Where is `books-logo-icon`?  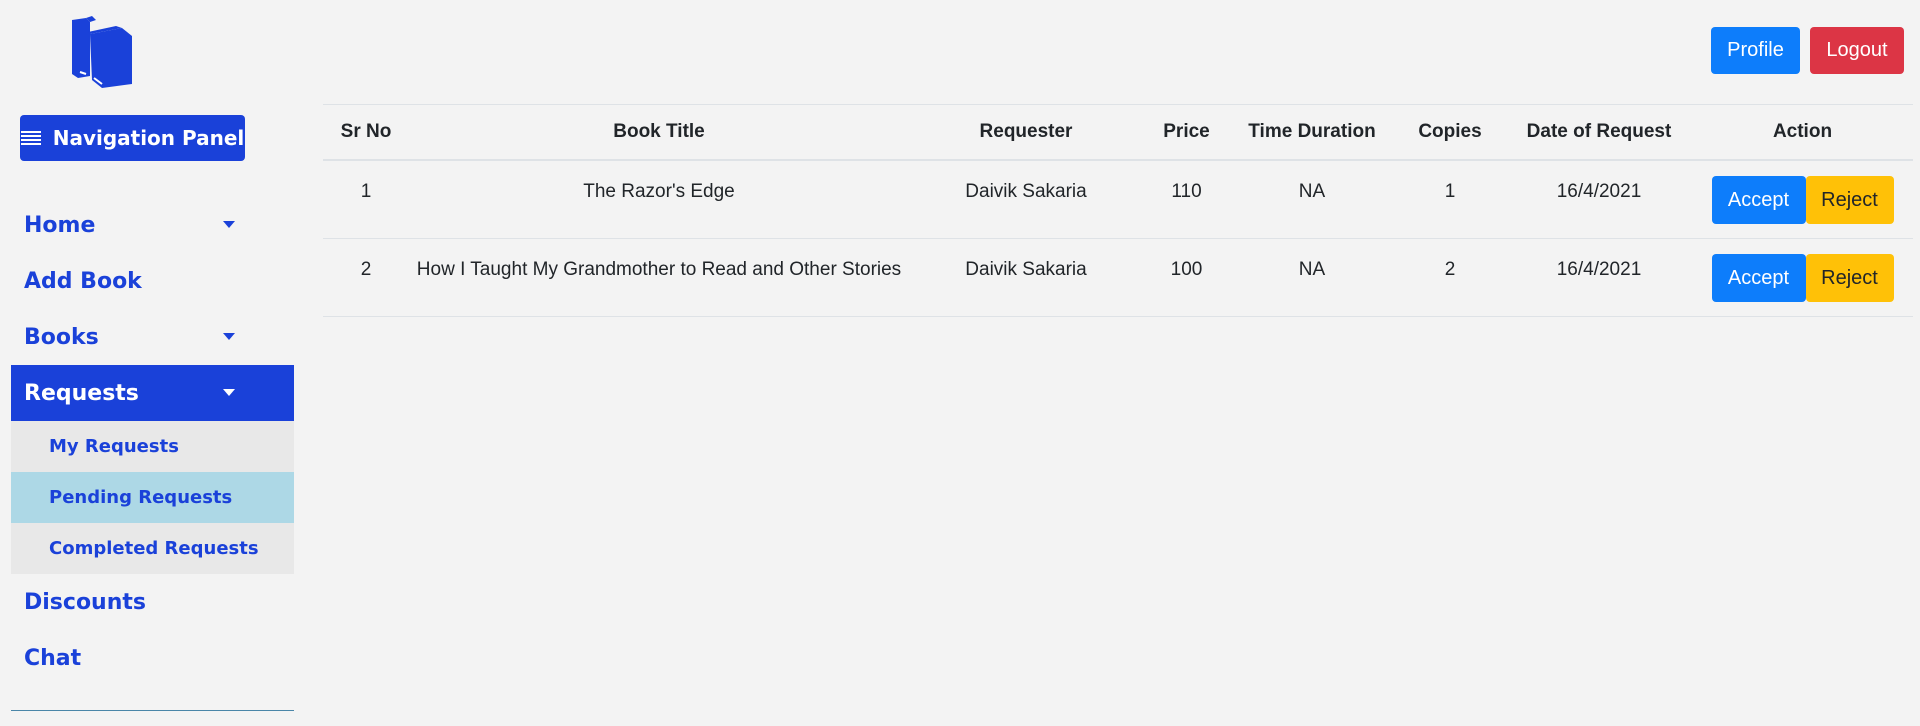
books-logo-icon is located at coordinates (101, 51).